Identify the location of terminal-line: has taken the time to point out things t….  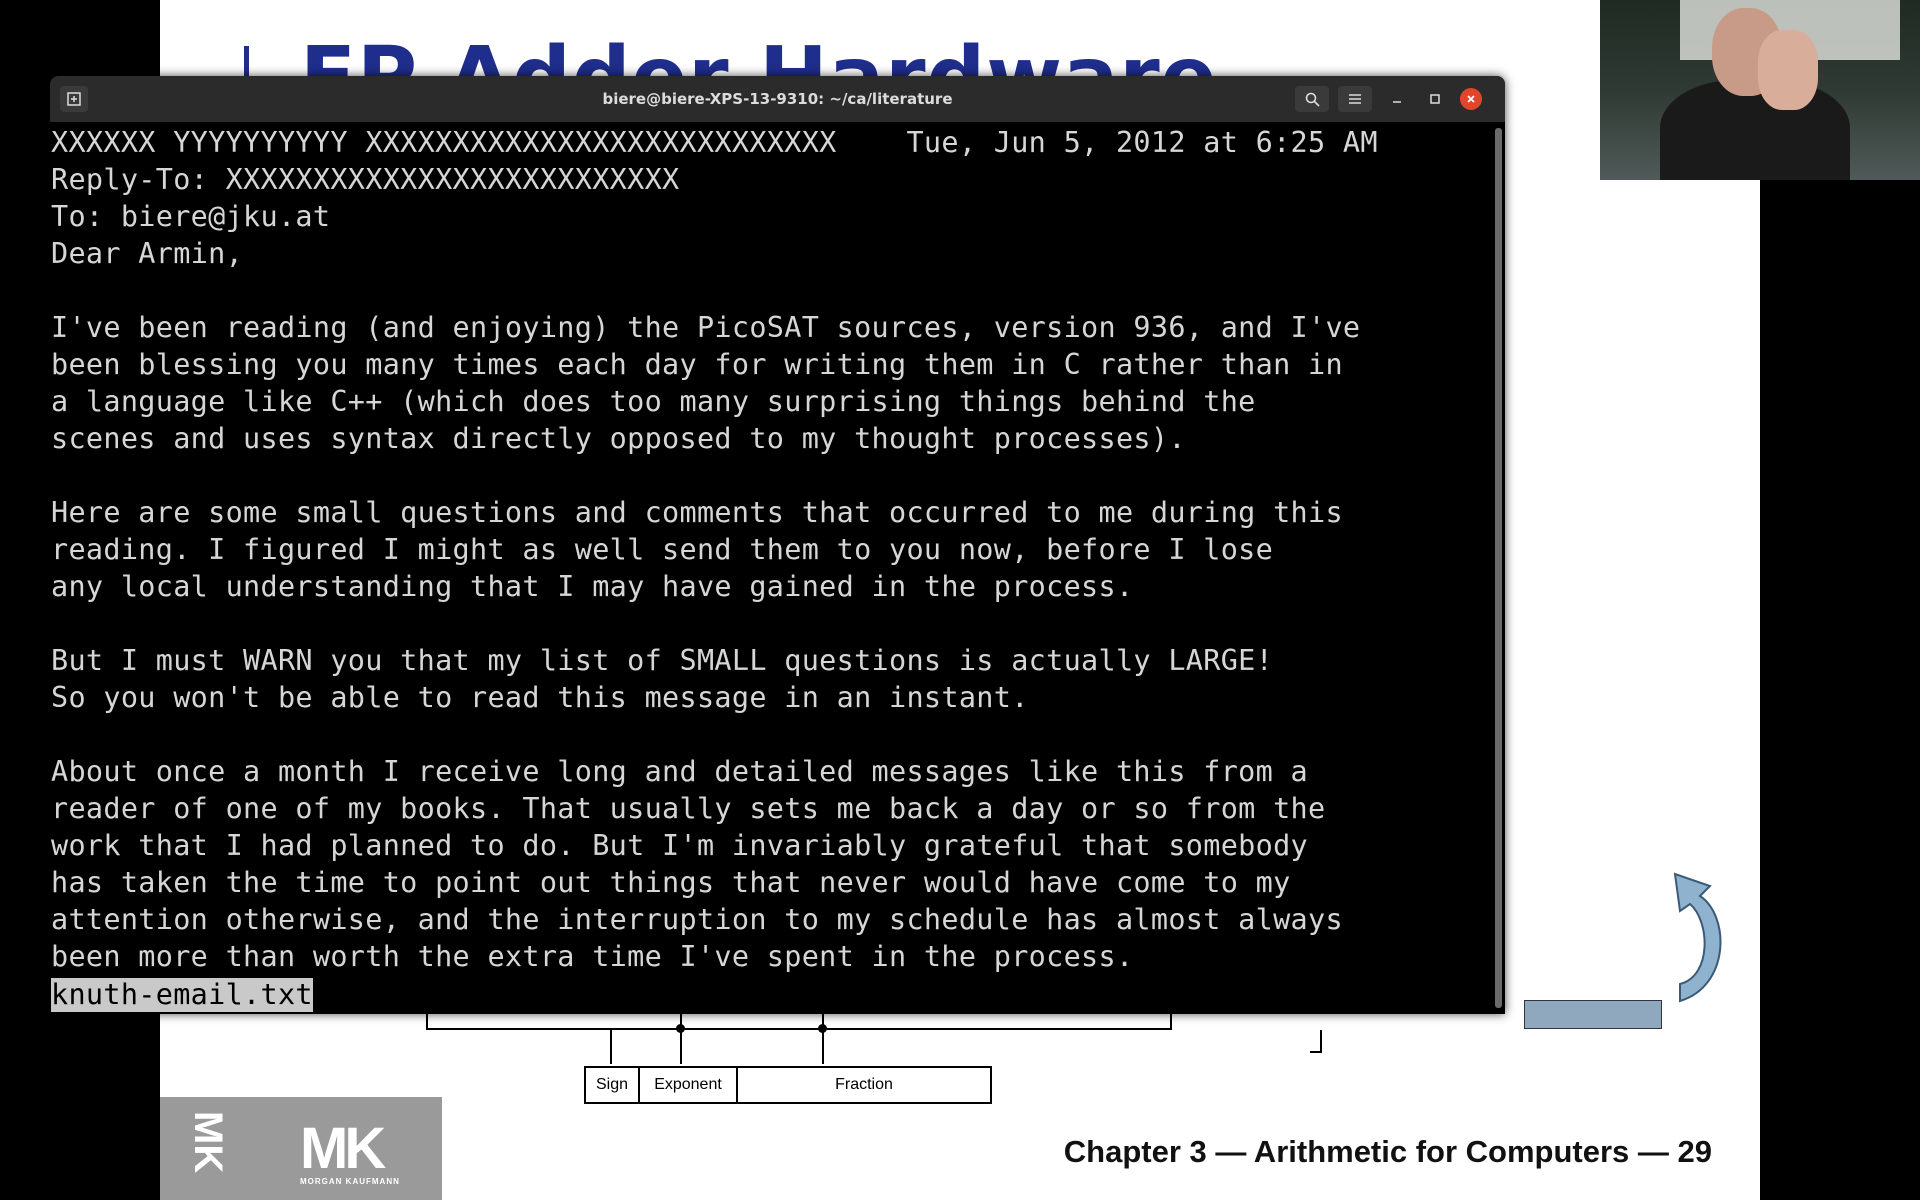
(671, 882).